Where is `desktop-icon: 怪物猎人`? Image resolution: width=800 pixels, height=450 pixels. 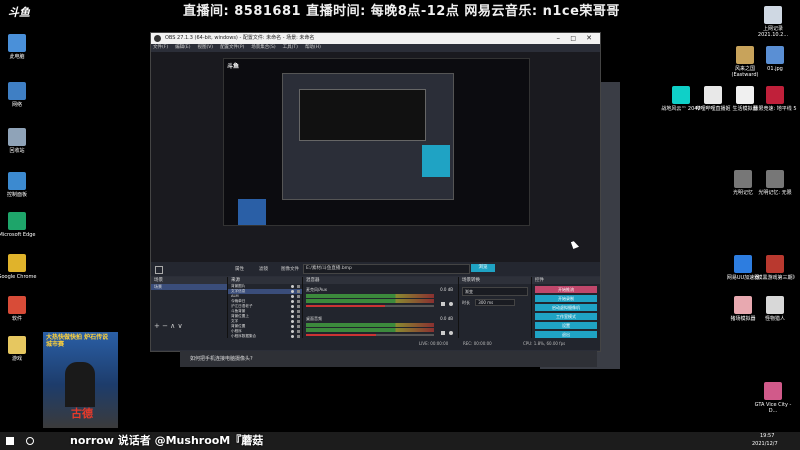
desktop-icon: 怪物猎人 is located at coordinates (775, 309).